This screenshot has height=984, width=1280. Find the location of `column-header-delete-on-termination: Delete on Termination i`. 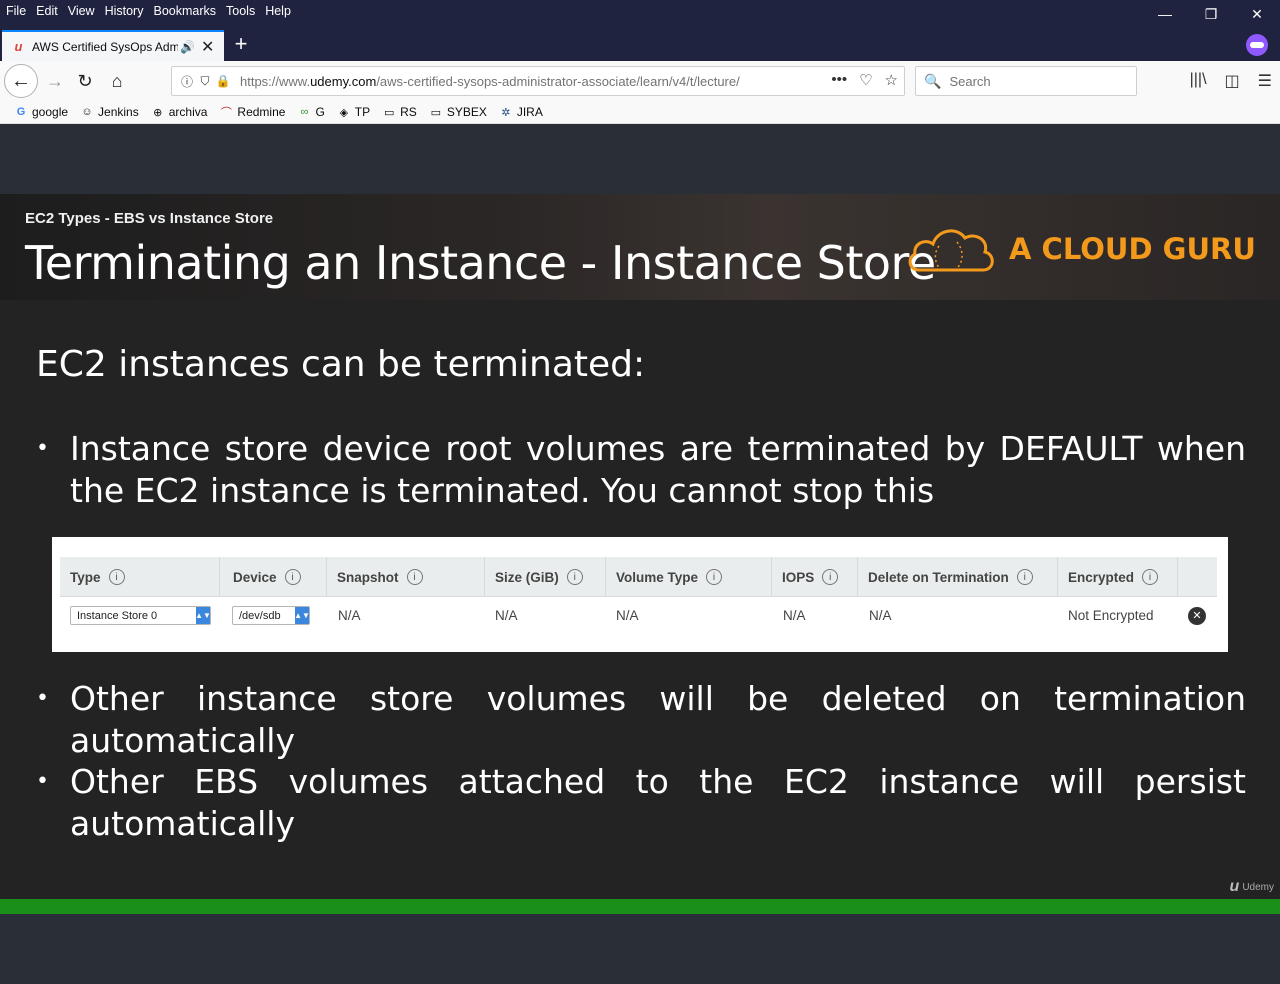

column-header-delete-on-termination: Delete on Termination i is located at coordinates (958, 577).